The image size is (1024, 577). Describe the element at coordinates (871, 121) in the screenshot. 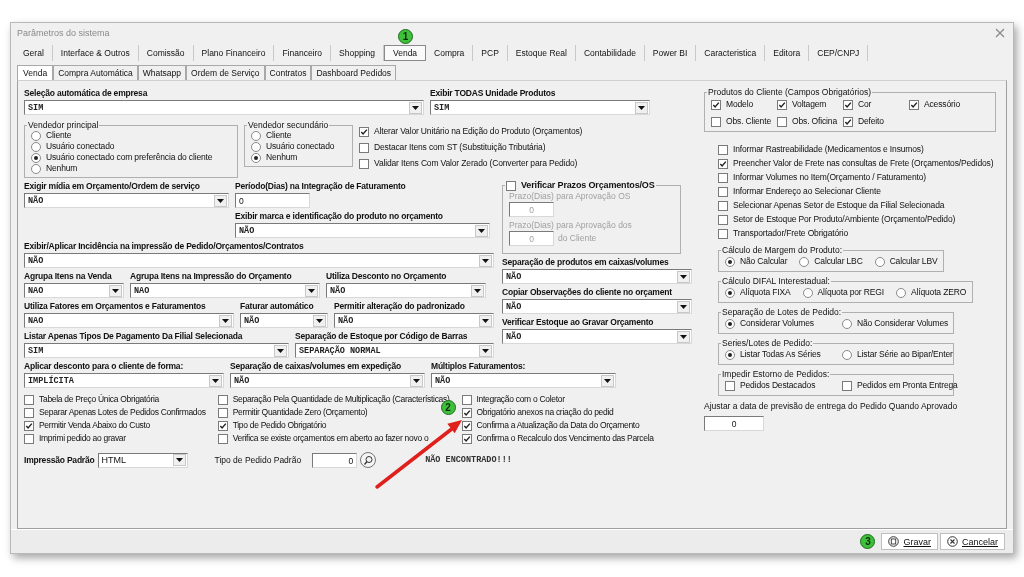

I see `checkbox-label: Defeito` at that location.